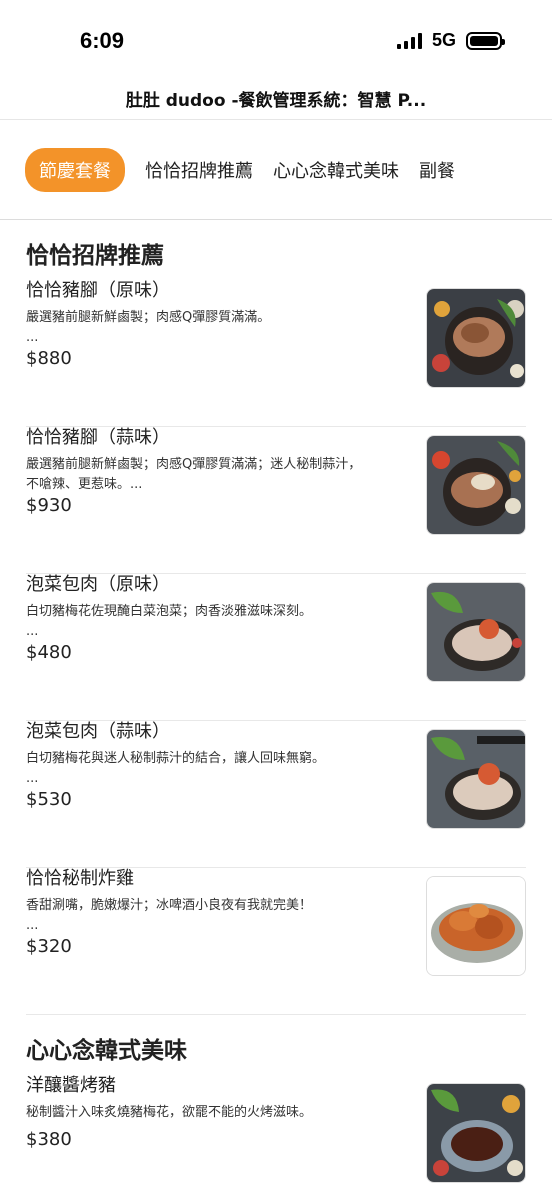 The image size is (552, 1200). What do you see at coordinates (98, 290) in the screenshot?
I see `item-name: 恰恰豬腳（原味）` at bounding box center [98, 290].